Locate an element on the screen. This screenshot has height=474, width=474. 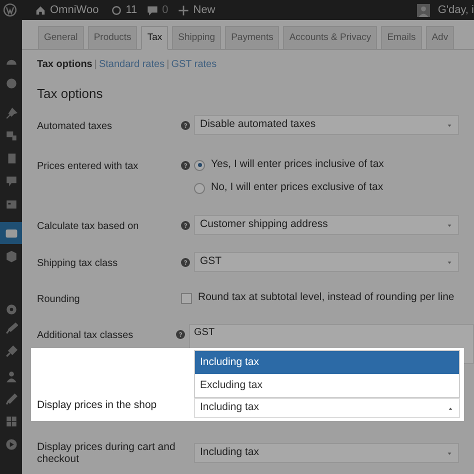
setting-label: Automated taxes is located at coordinates (75, 127).